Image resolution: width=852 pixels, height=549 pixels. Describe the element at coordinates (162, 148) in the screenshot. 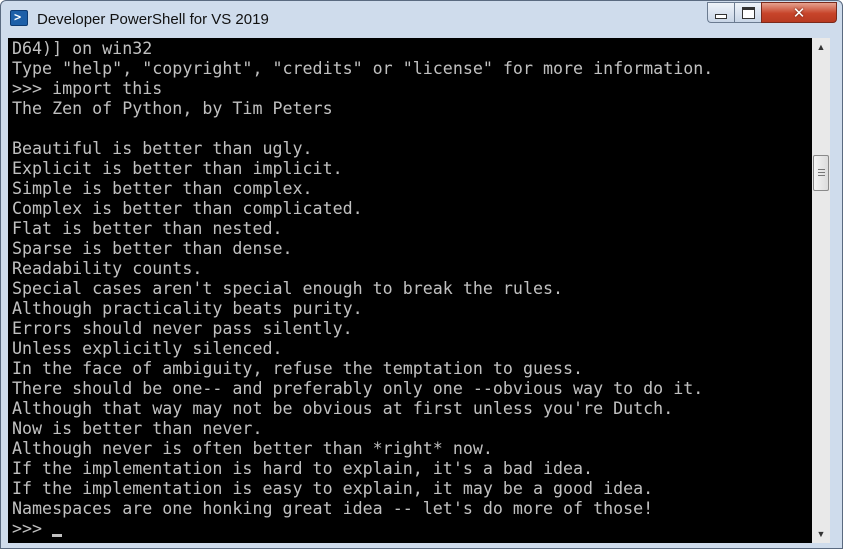

I see `console-line: Beautiful is better than ugly.` at that location.